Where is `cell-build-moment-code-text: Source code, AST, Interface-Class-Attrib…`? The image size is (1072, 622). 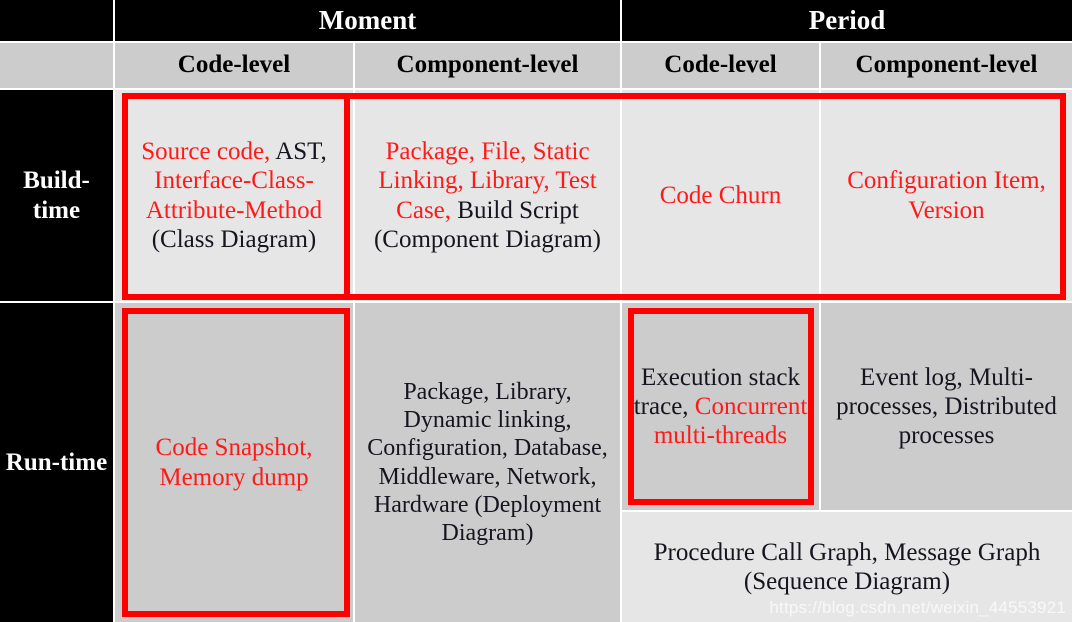 cell-build-moment-code-text: Source code, AST, Interface-Class-Attrib… is located at coordinates (234, 195).